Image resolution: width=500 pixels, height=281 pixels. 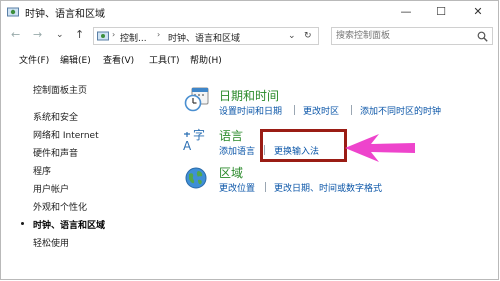 I want to click on navigation-bar: ← → ⌄ ↑ › 控制... › 时钟、语言和区域 ⌄ ↻, so click(x=249, y=36).